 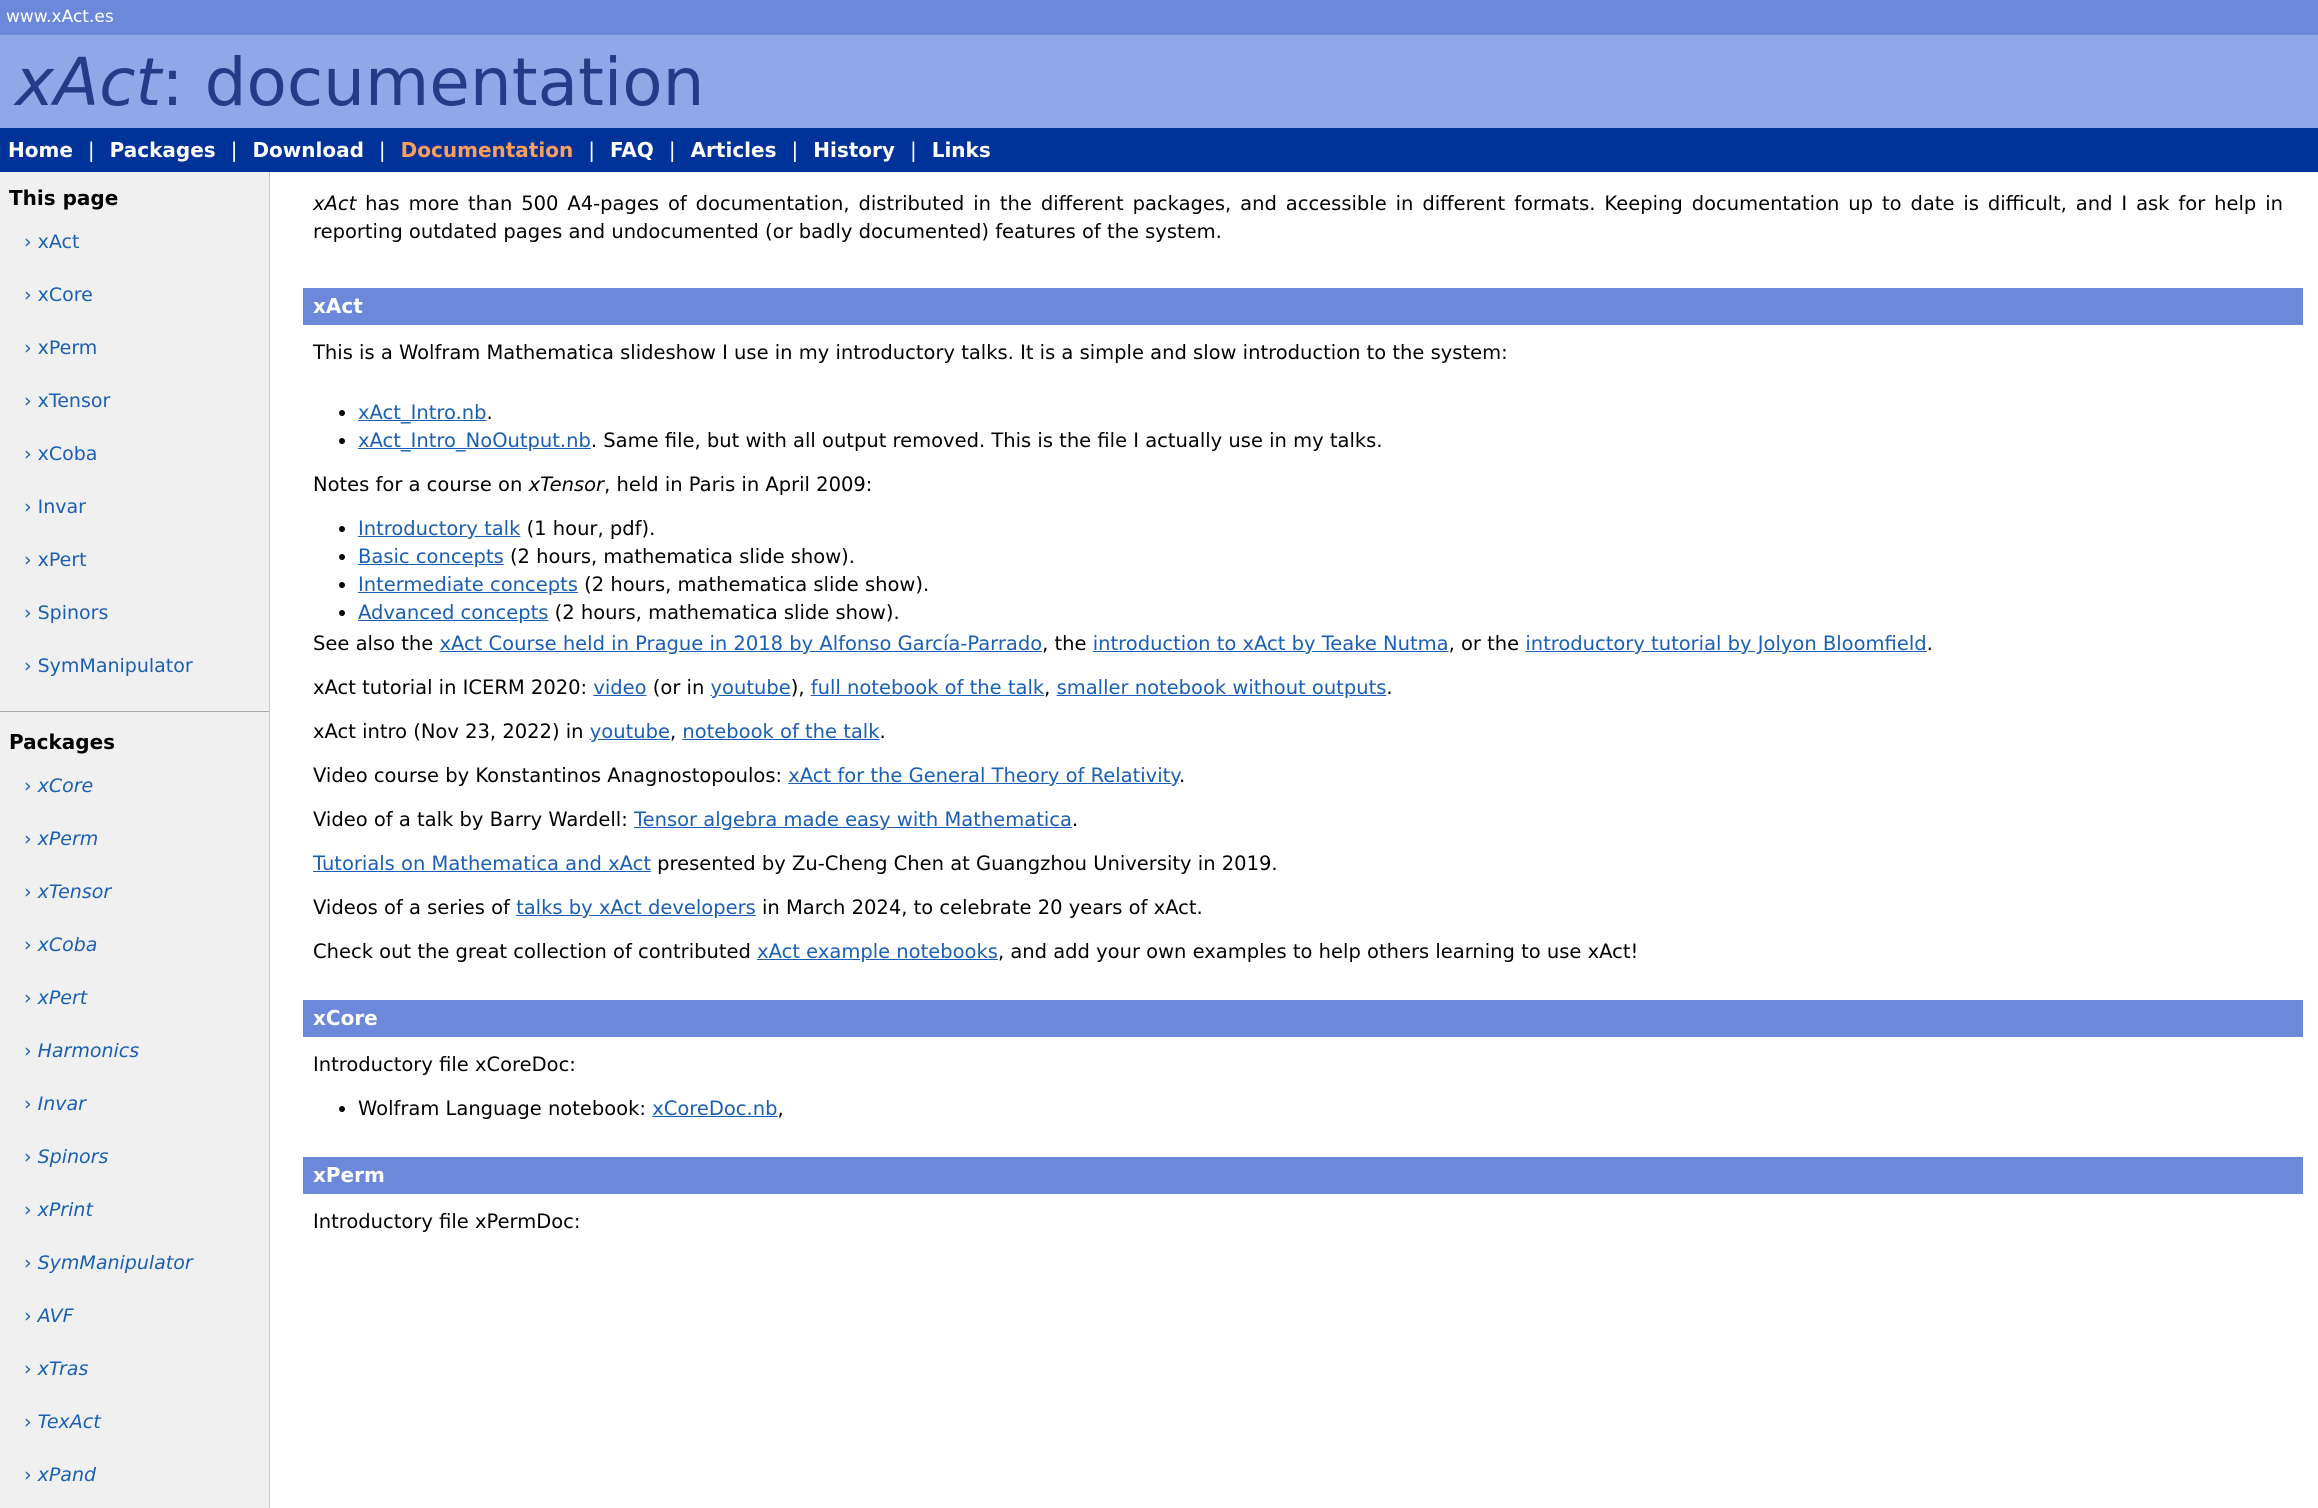 What do you see at coordinates (439, 528) in the screenshot?
I see `introductory-talk-link: Introductory talk` at bounding box center [439, 528].